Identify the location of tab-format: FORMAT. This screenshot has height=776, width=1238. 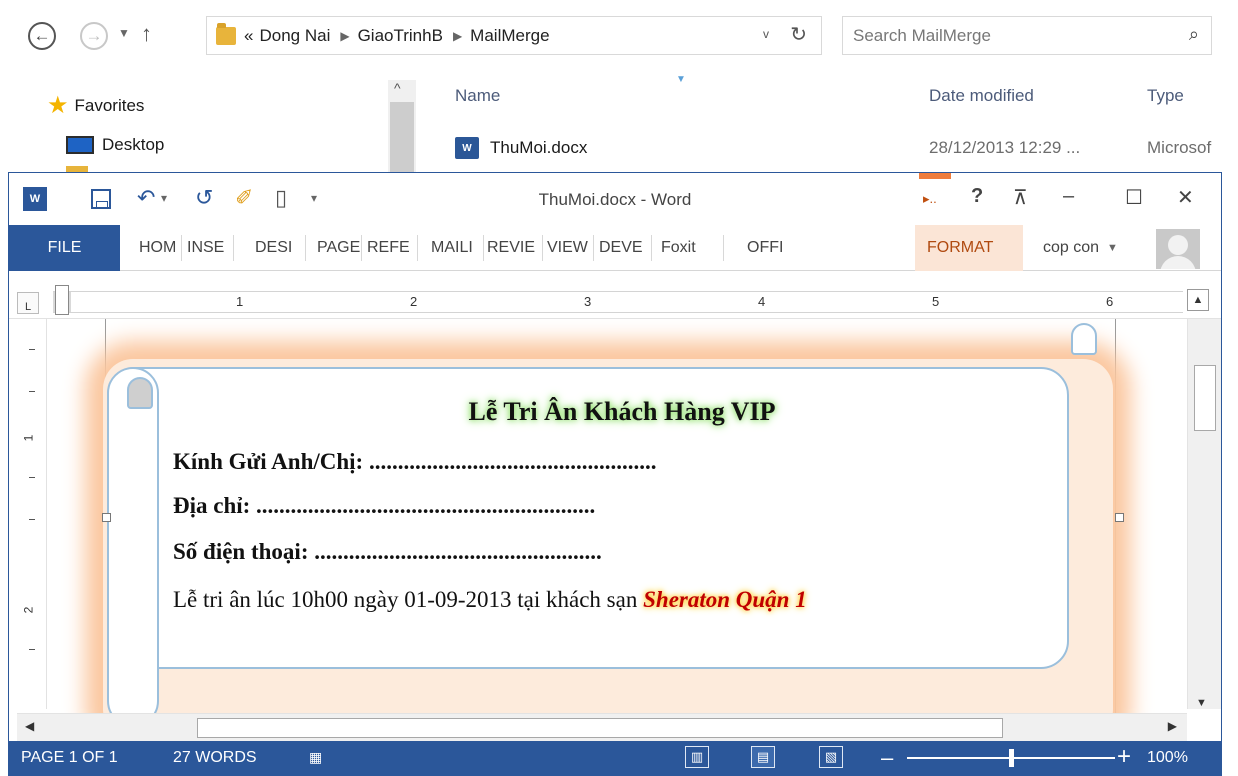
(960, 248).